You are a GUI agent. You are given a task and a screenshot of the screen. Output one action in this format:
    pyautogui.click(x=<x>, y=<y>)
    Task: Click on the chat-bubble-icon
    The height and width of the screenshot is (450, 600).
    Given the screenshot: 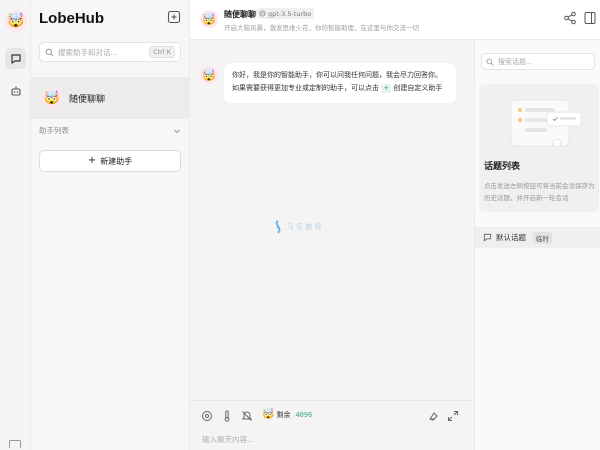 What is the action you would take?
    pyautogui.click(x=487, y=237)
    